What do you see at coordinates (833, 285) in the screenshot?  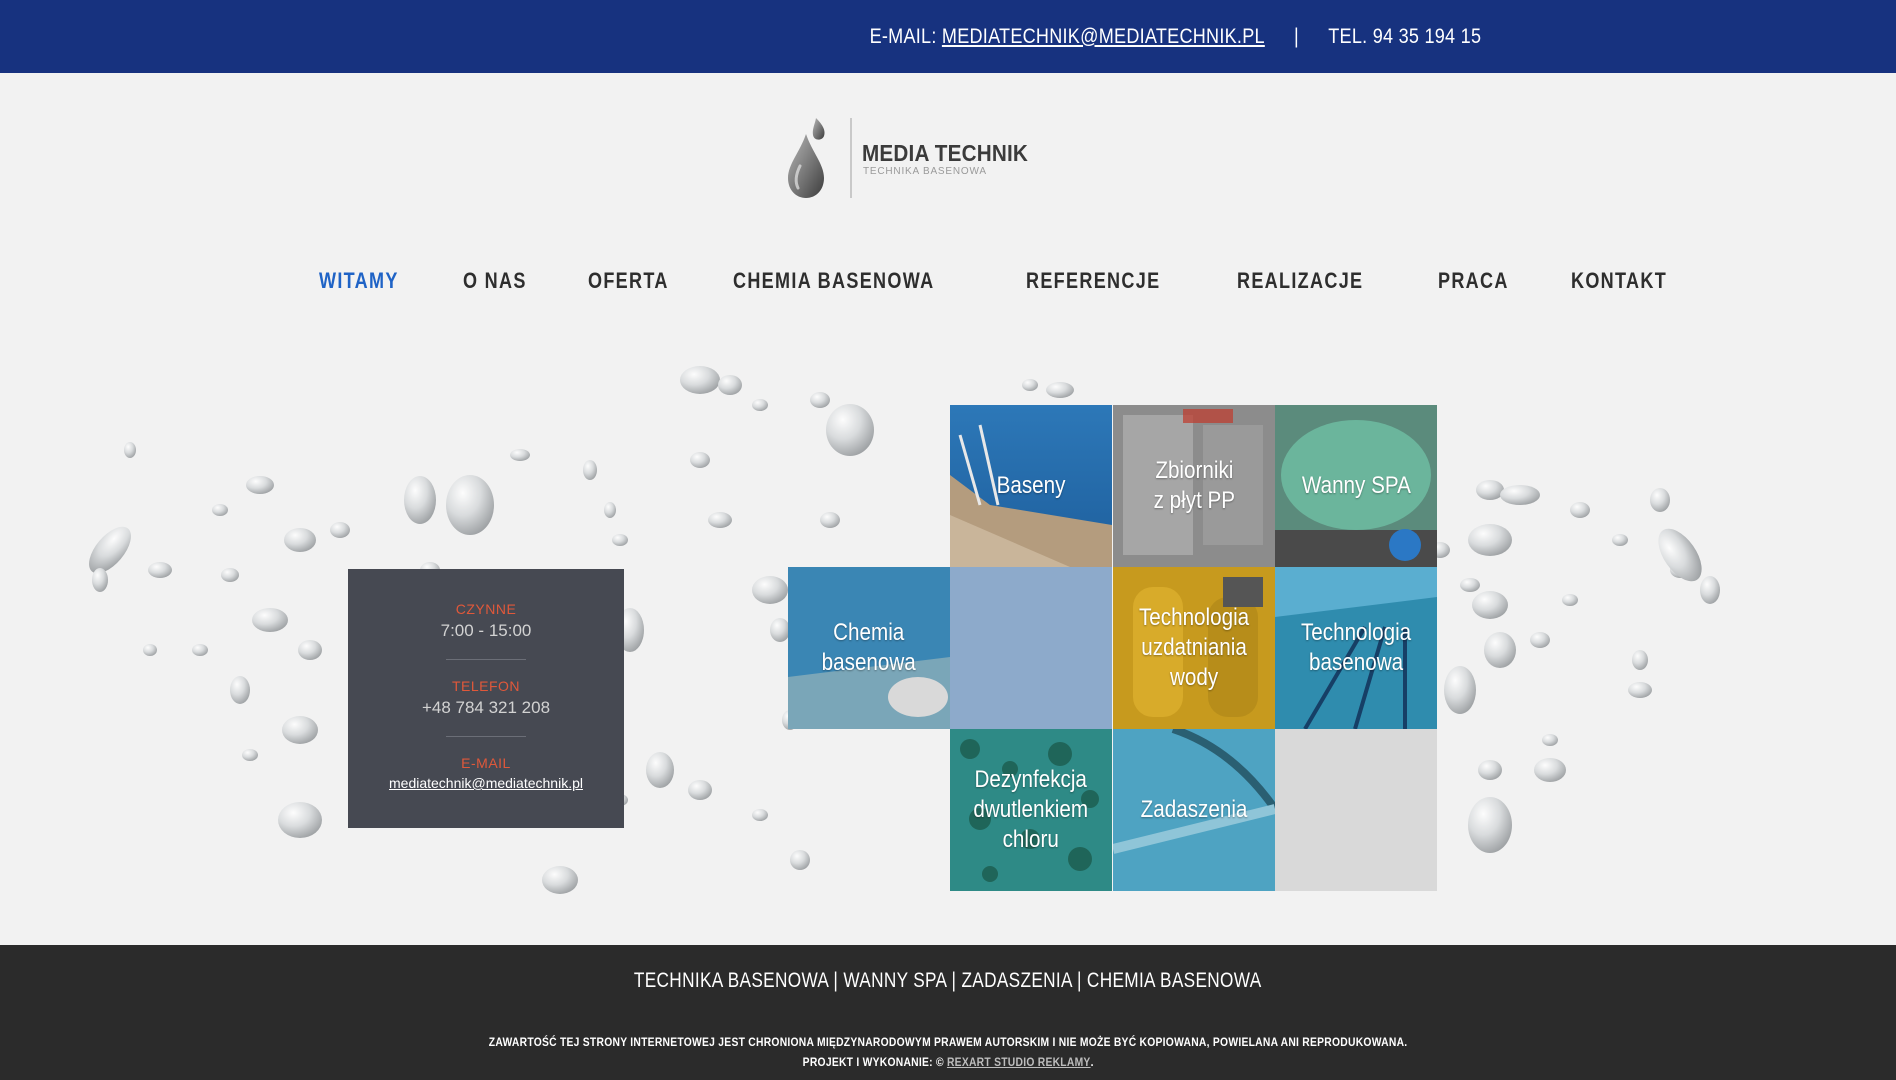 I see `nav-item-chemia-basenowa: CHEMIA BASENOWA` at bounding box center [833, 285].